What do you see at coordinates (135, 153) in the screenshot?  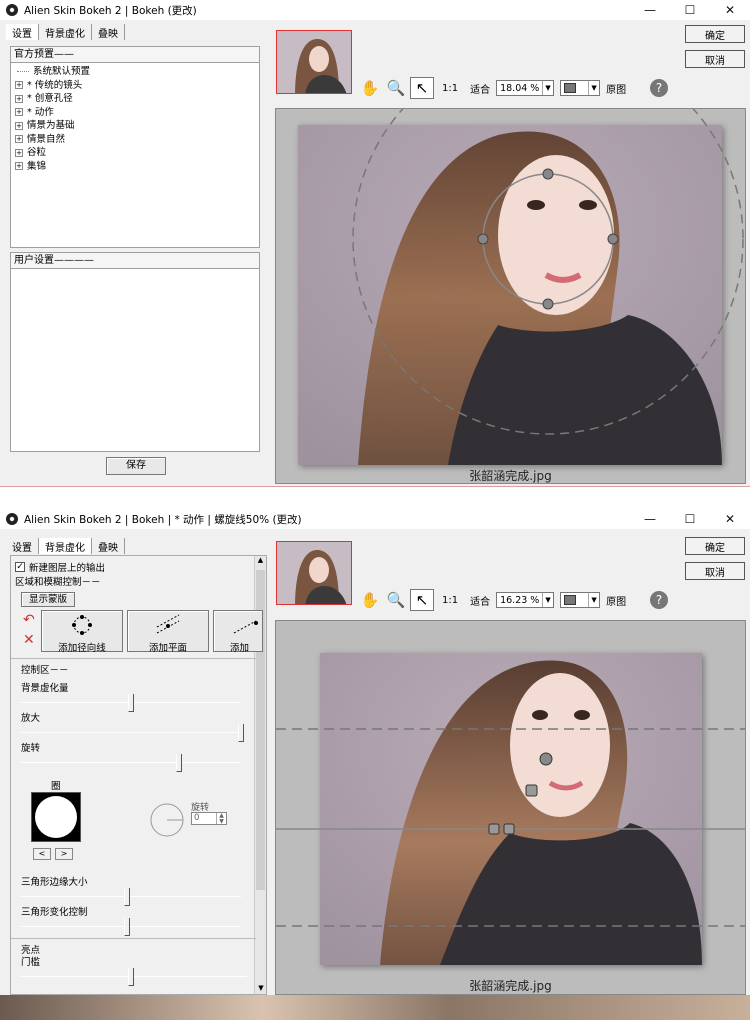 I see `tree-item: + 谷粒` at bounding box center [135, 153].